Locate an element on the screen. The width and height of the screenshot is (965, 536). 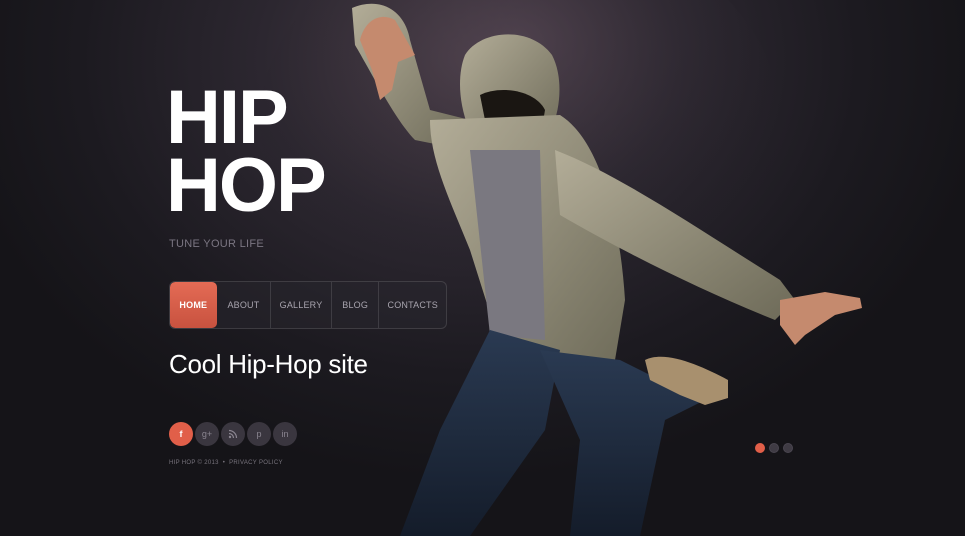
site-logo: HIP HOP is located at coordinates (246, 151).